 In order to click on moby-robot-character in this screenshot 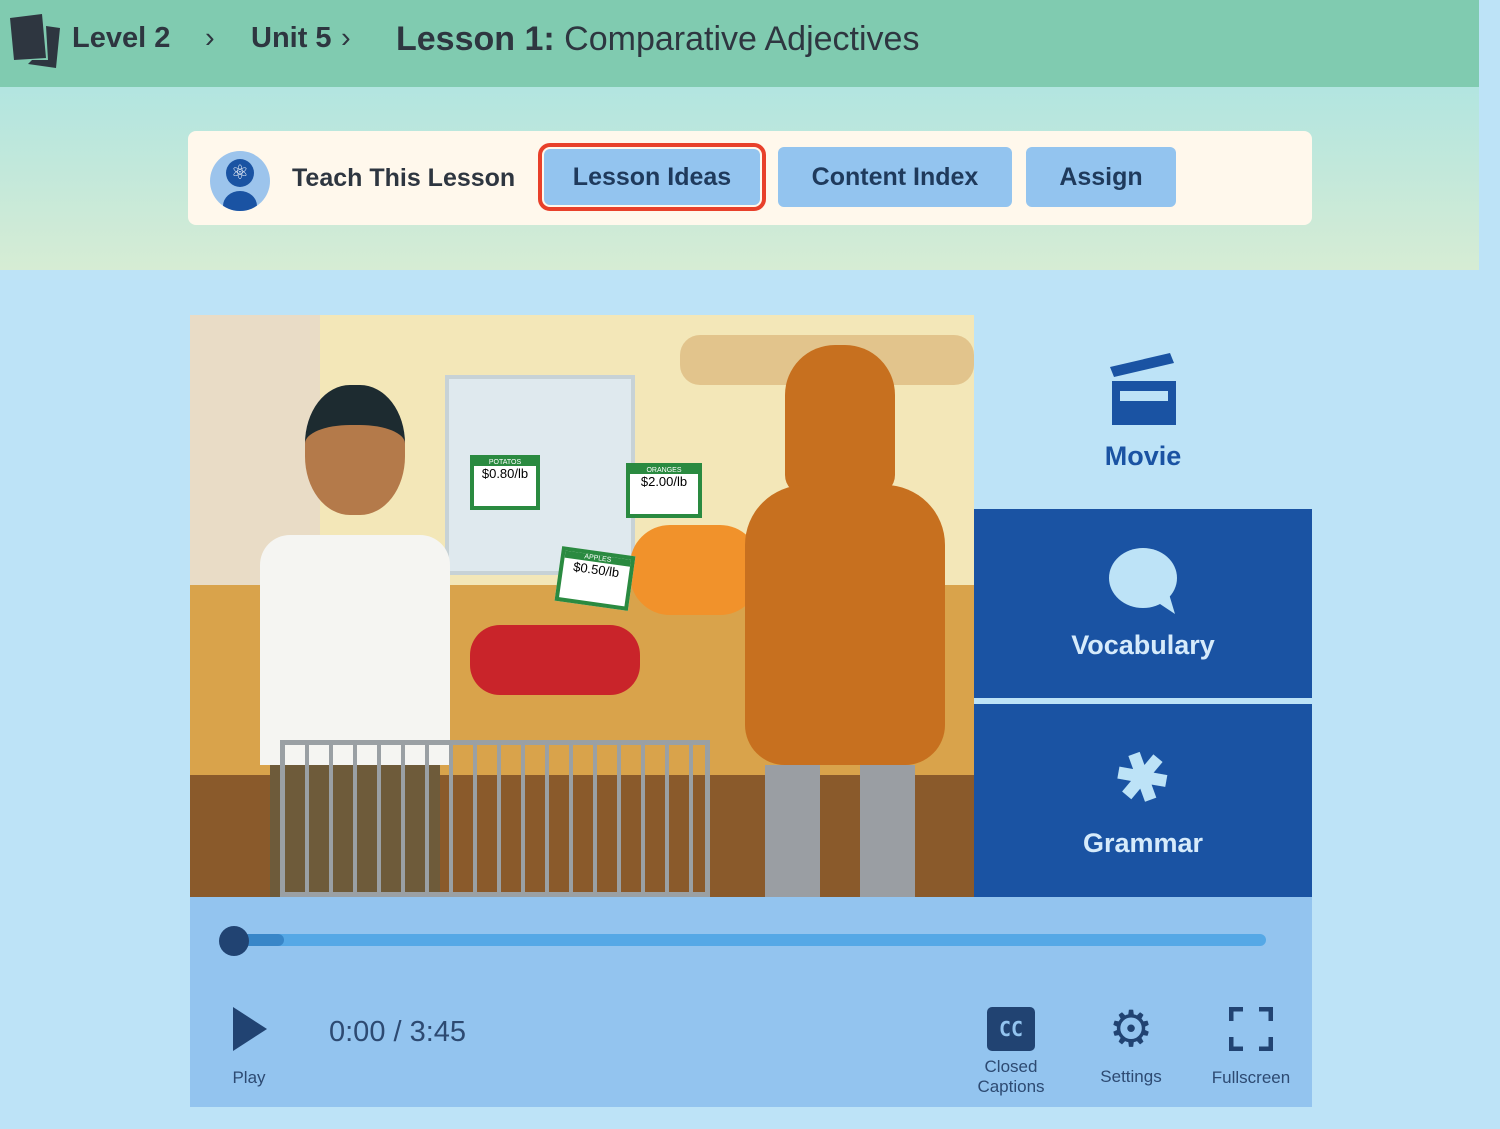, I will do `click(850, 621)`.